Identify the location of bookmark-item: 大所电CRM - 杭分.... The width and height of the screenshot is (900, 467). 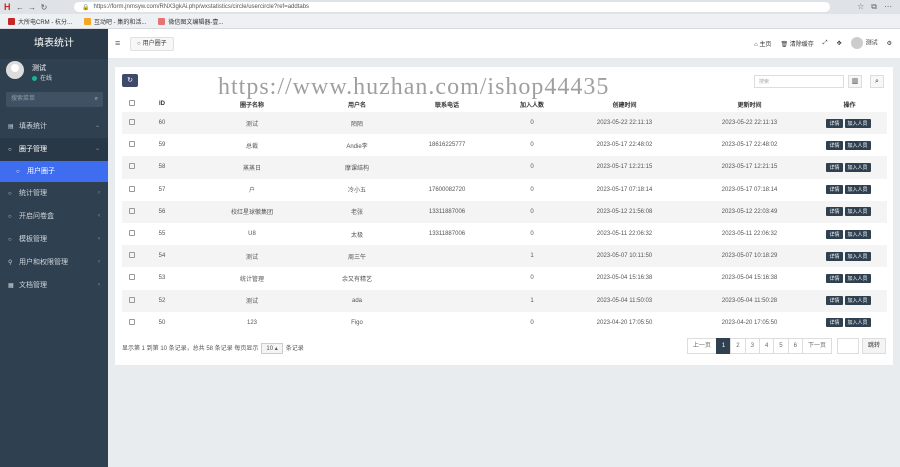
(40, 21).